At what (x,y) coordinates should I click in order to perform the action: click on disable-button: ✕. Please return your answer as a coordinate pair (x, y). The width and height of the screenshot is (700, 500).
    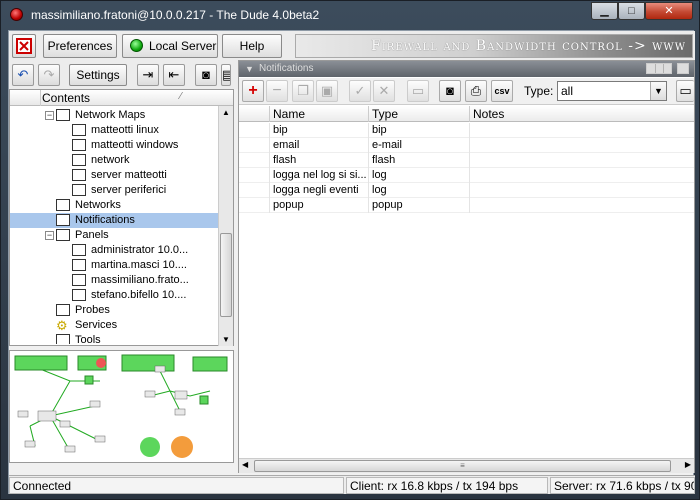
    Looking at the image, I should click on (384, 91).